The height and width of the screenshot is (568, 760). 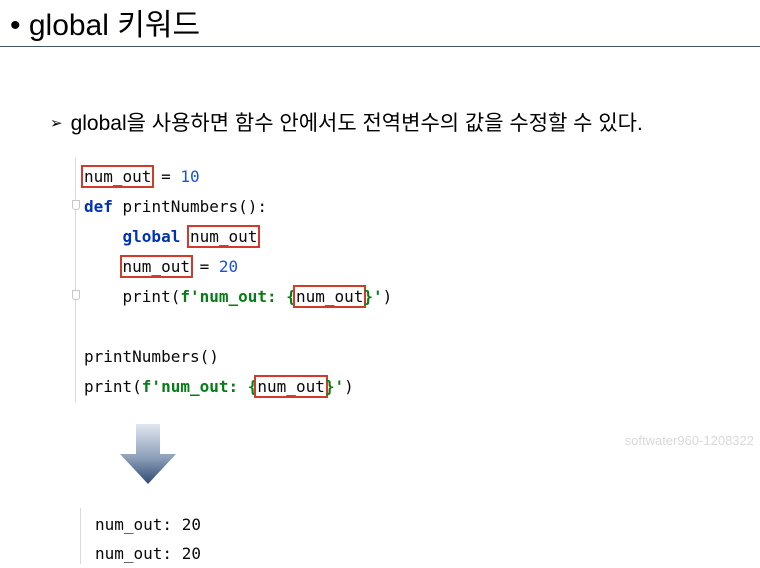 I want to click on code-line-2: def printNumbers():, so click(x=176, y=206).